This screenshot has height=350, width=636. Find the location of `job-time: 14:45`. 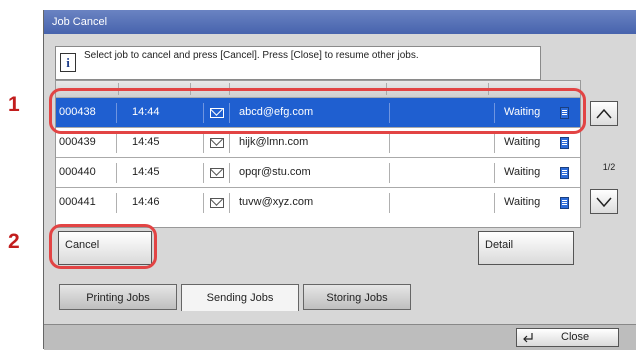

job-time: 14:45 is located at coordinates (146, 172).